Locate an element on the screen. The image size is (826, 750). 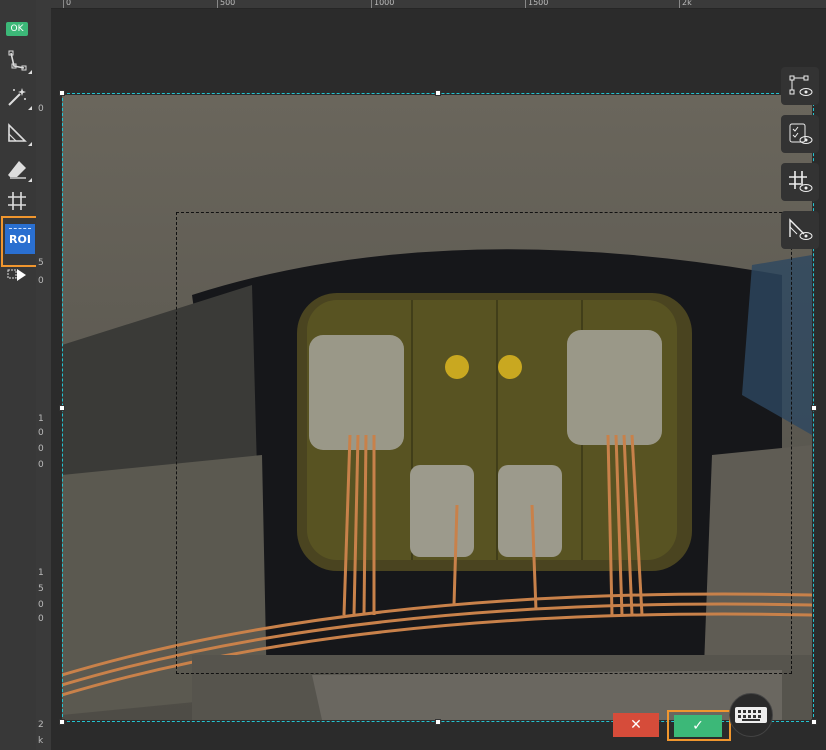
confirm-highlight: ✓ is located at coordinates (699, 725).